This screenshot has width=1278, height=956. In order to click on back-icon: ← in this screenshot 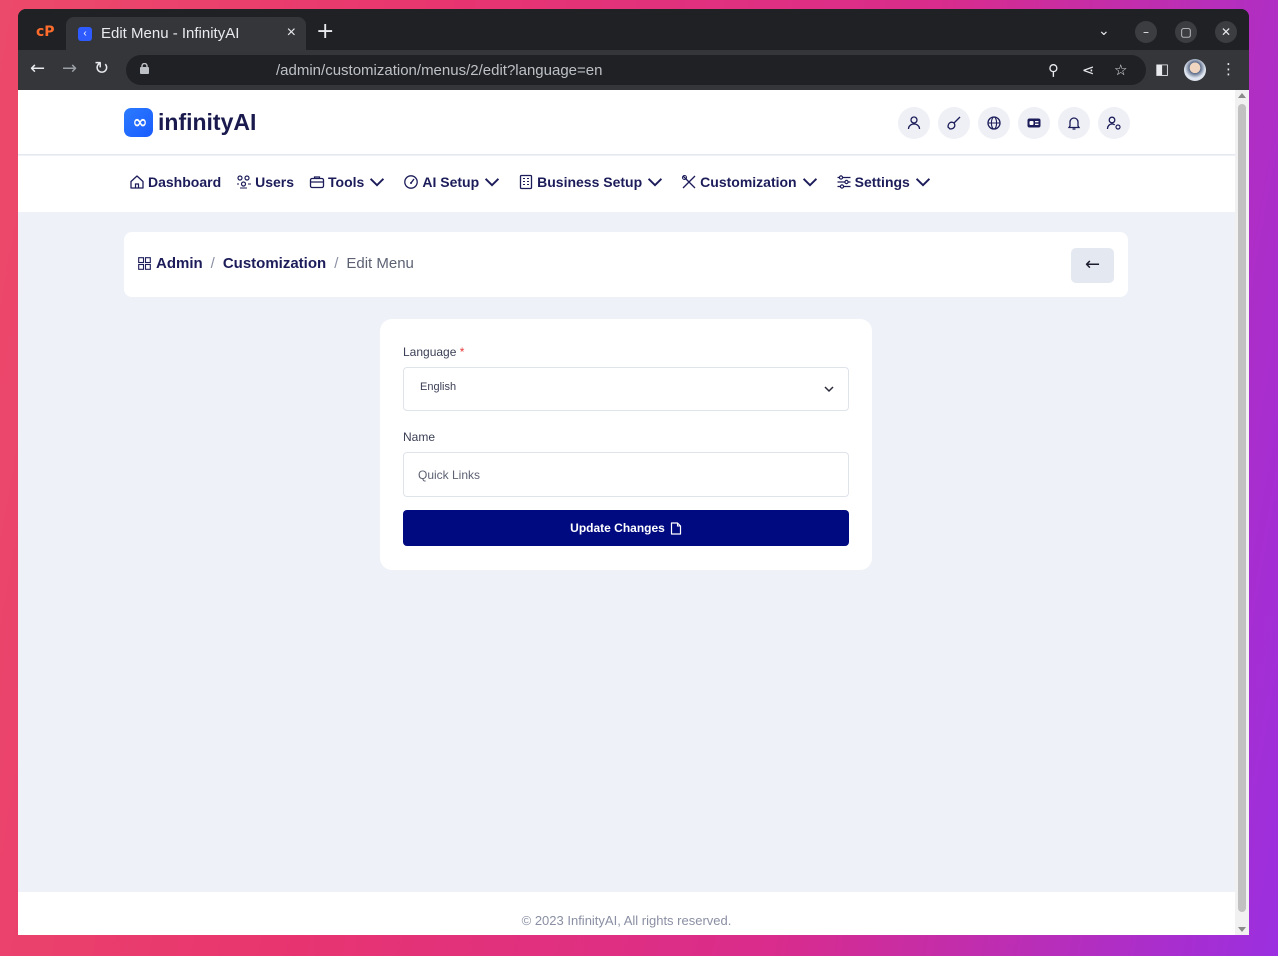, I will do `click(37, 69)`.